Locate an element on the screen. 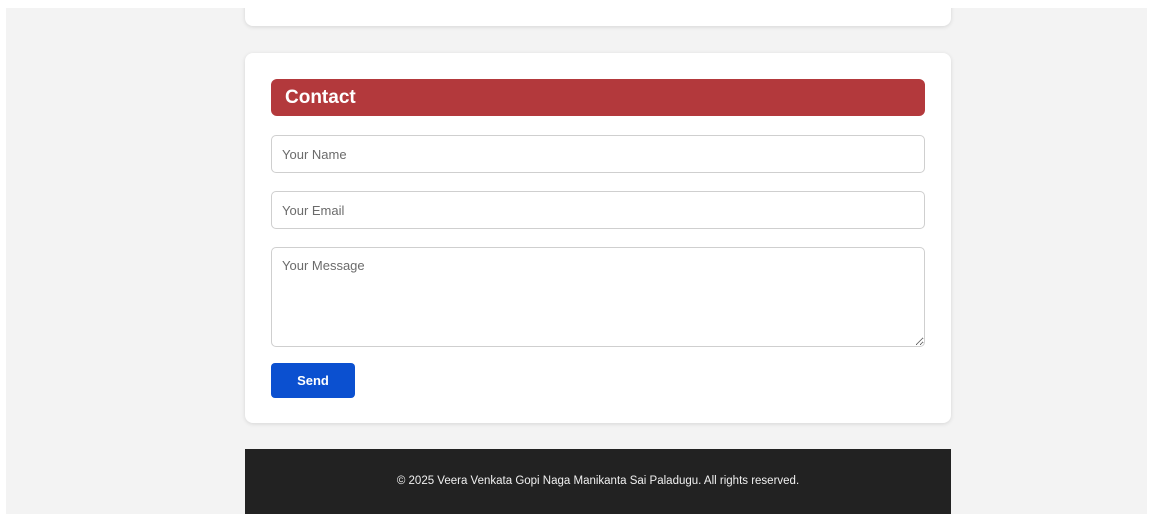 The width and height of the screenshot is (1153, 514). name-input is located at coordinates (598, 154).